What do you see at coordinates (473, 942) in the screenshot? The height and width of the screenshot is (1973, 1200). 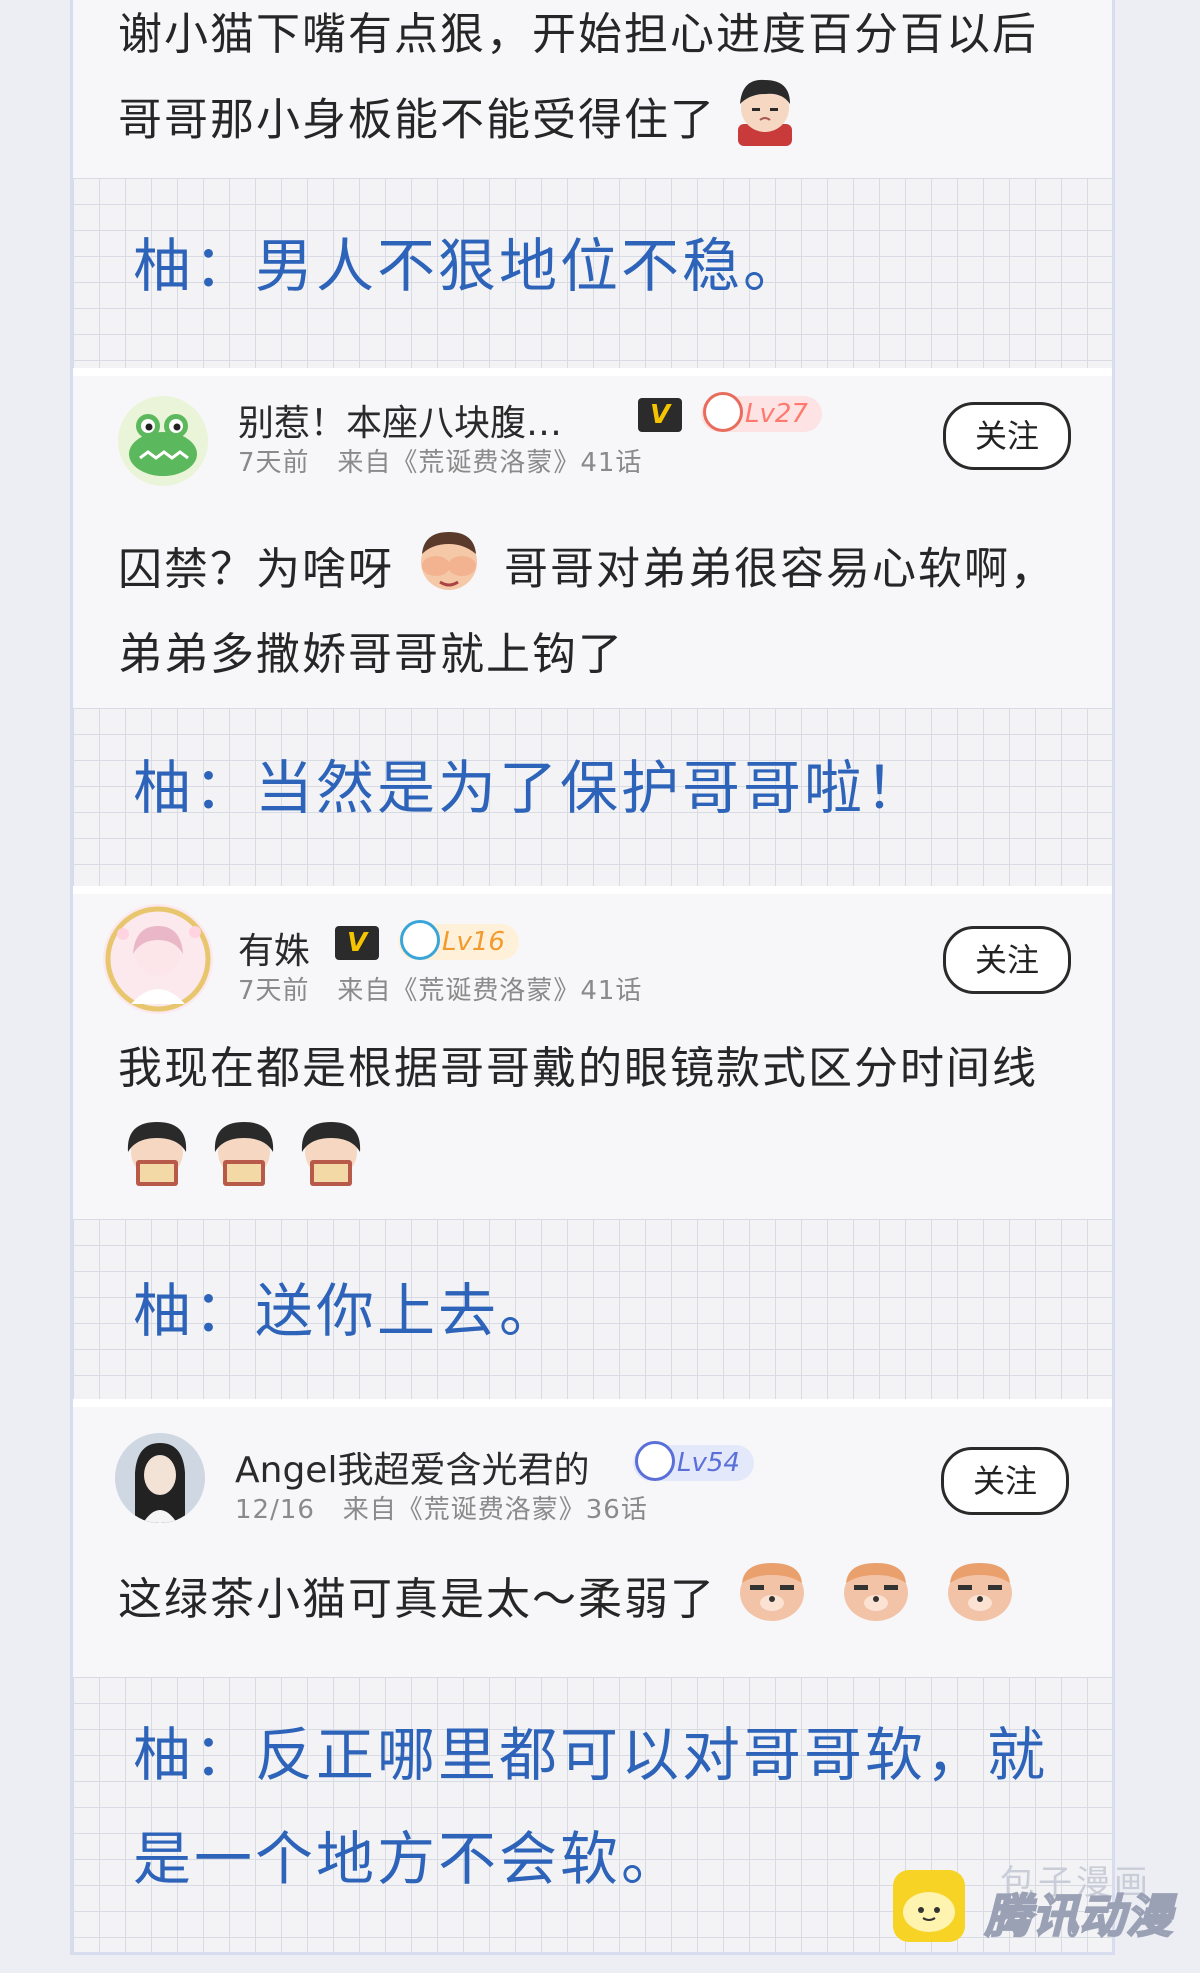 I see `level-text: Lv16` at bounding box center [473, 942].